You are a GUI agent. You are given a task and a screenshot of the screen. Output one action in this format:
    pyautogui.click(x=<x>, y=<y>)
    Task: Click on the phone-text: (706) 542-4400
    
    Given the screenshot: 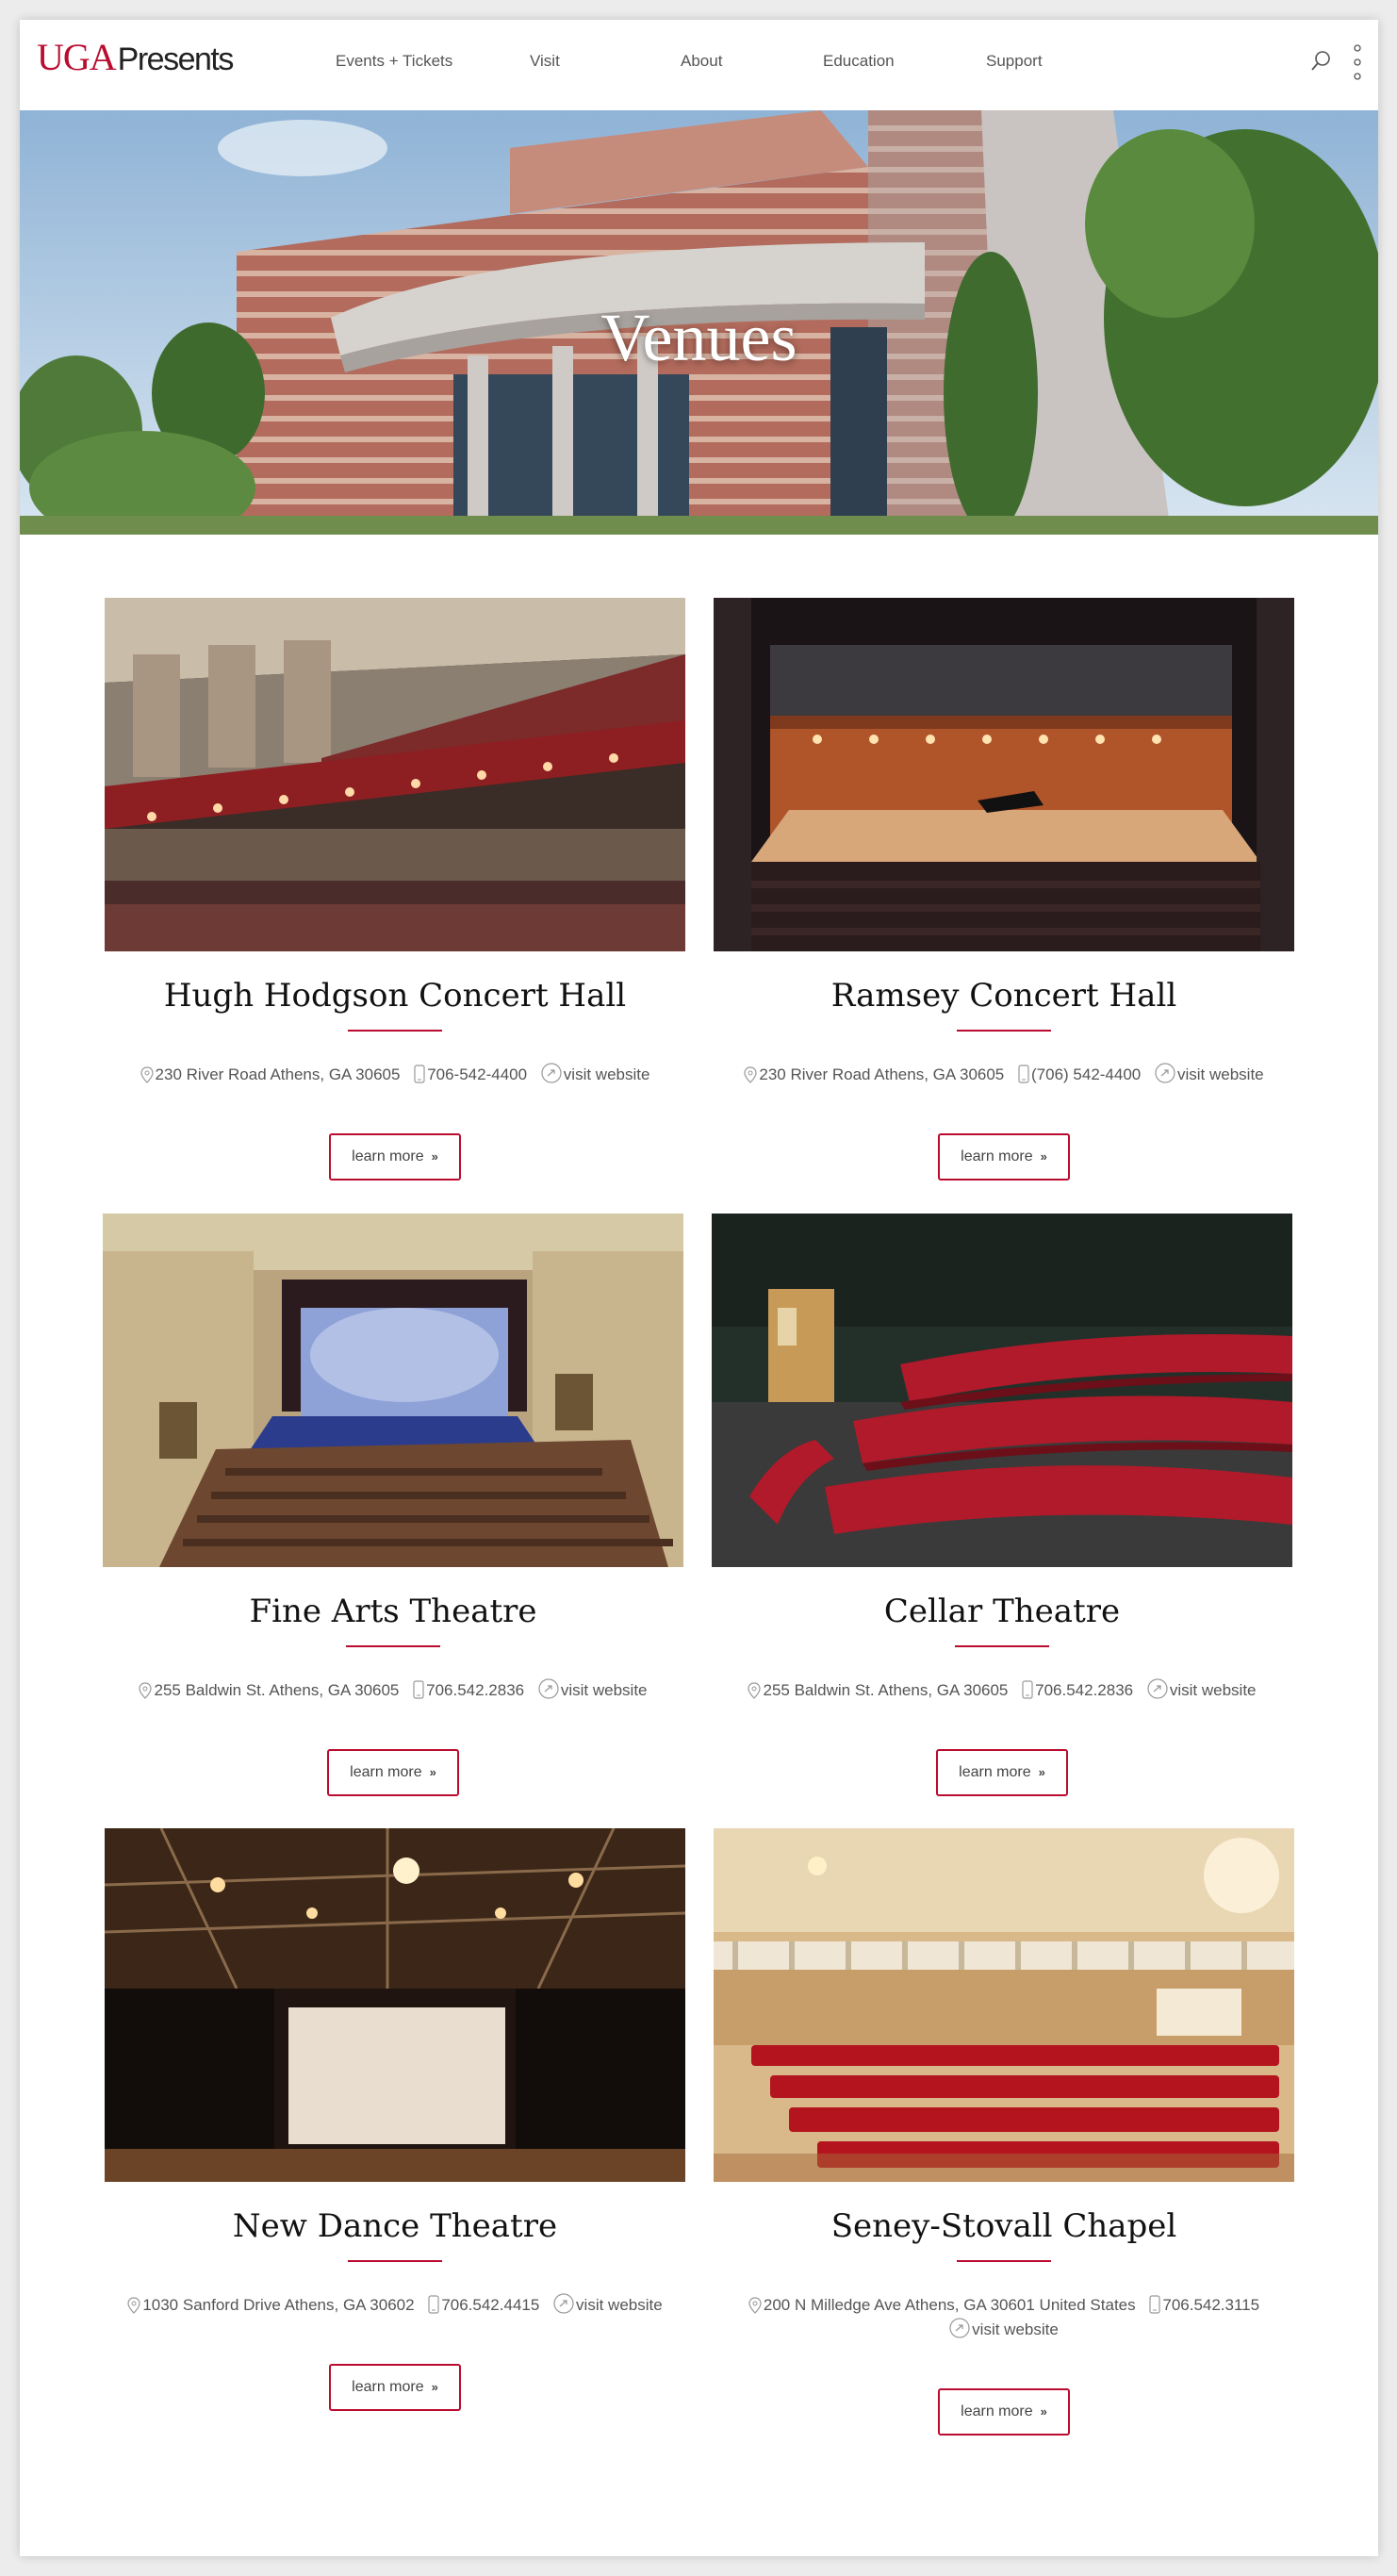 What is the action you would take?
    pyautogui.click(x=1086, y=1074)
    